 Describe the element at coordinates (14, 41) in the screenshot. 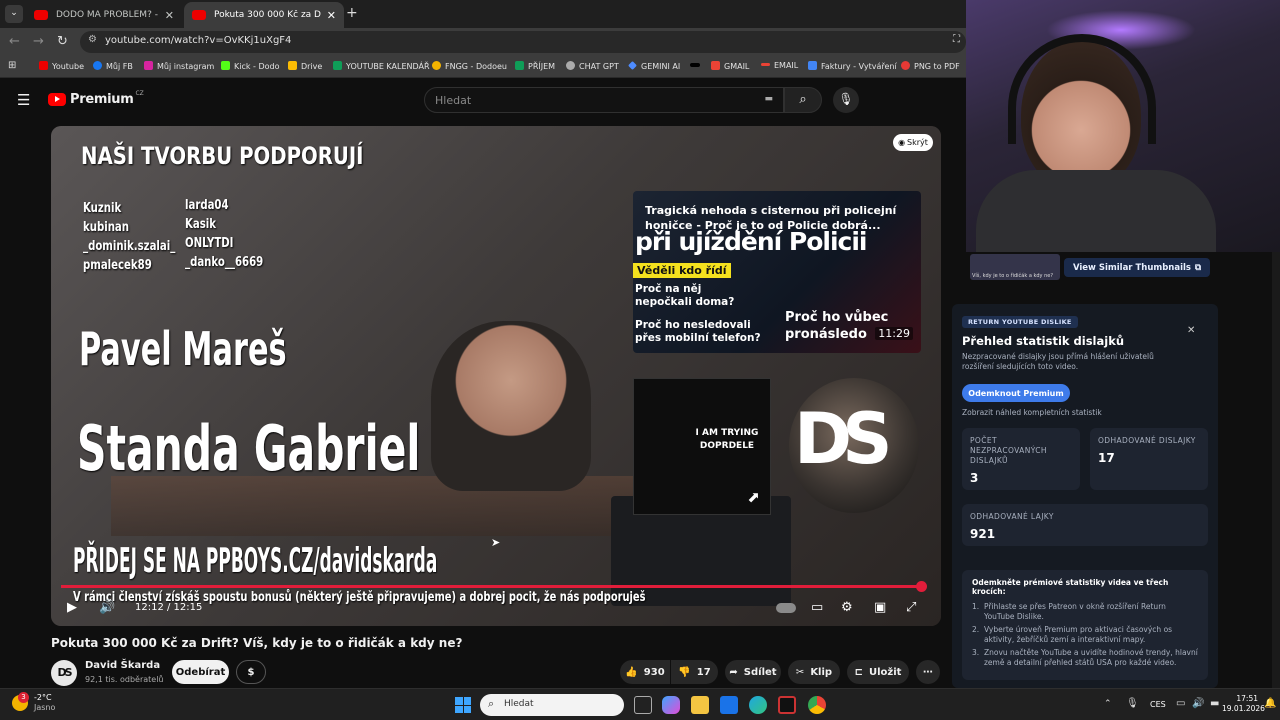

I see `back-icon: ←` at that location.